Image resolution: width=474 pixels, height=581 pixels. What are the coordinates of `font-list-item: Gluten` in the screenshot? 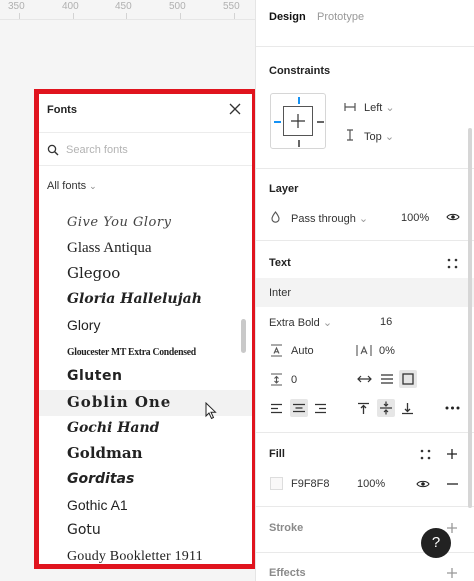 It's located at (145, 377).